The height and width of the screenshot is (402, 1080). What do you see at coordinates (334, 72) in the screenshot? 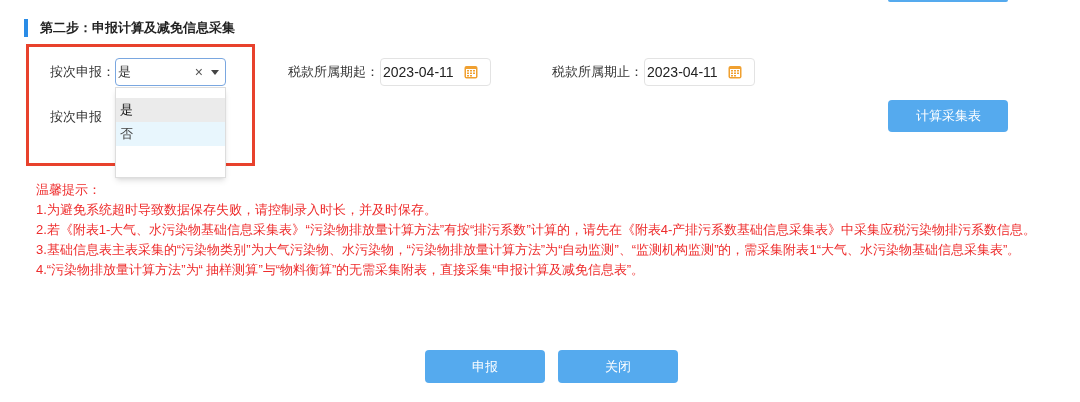
I see `field-label: 税款所属期起：` at bounding box center [334, 72].